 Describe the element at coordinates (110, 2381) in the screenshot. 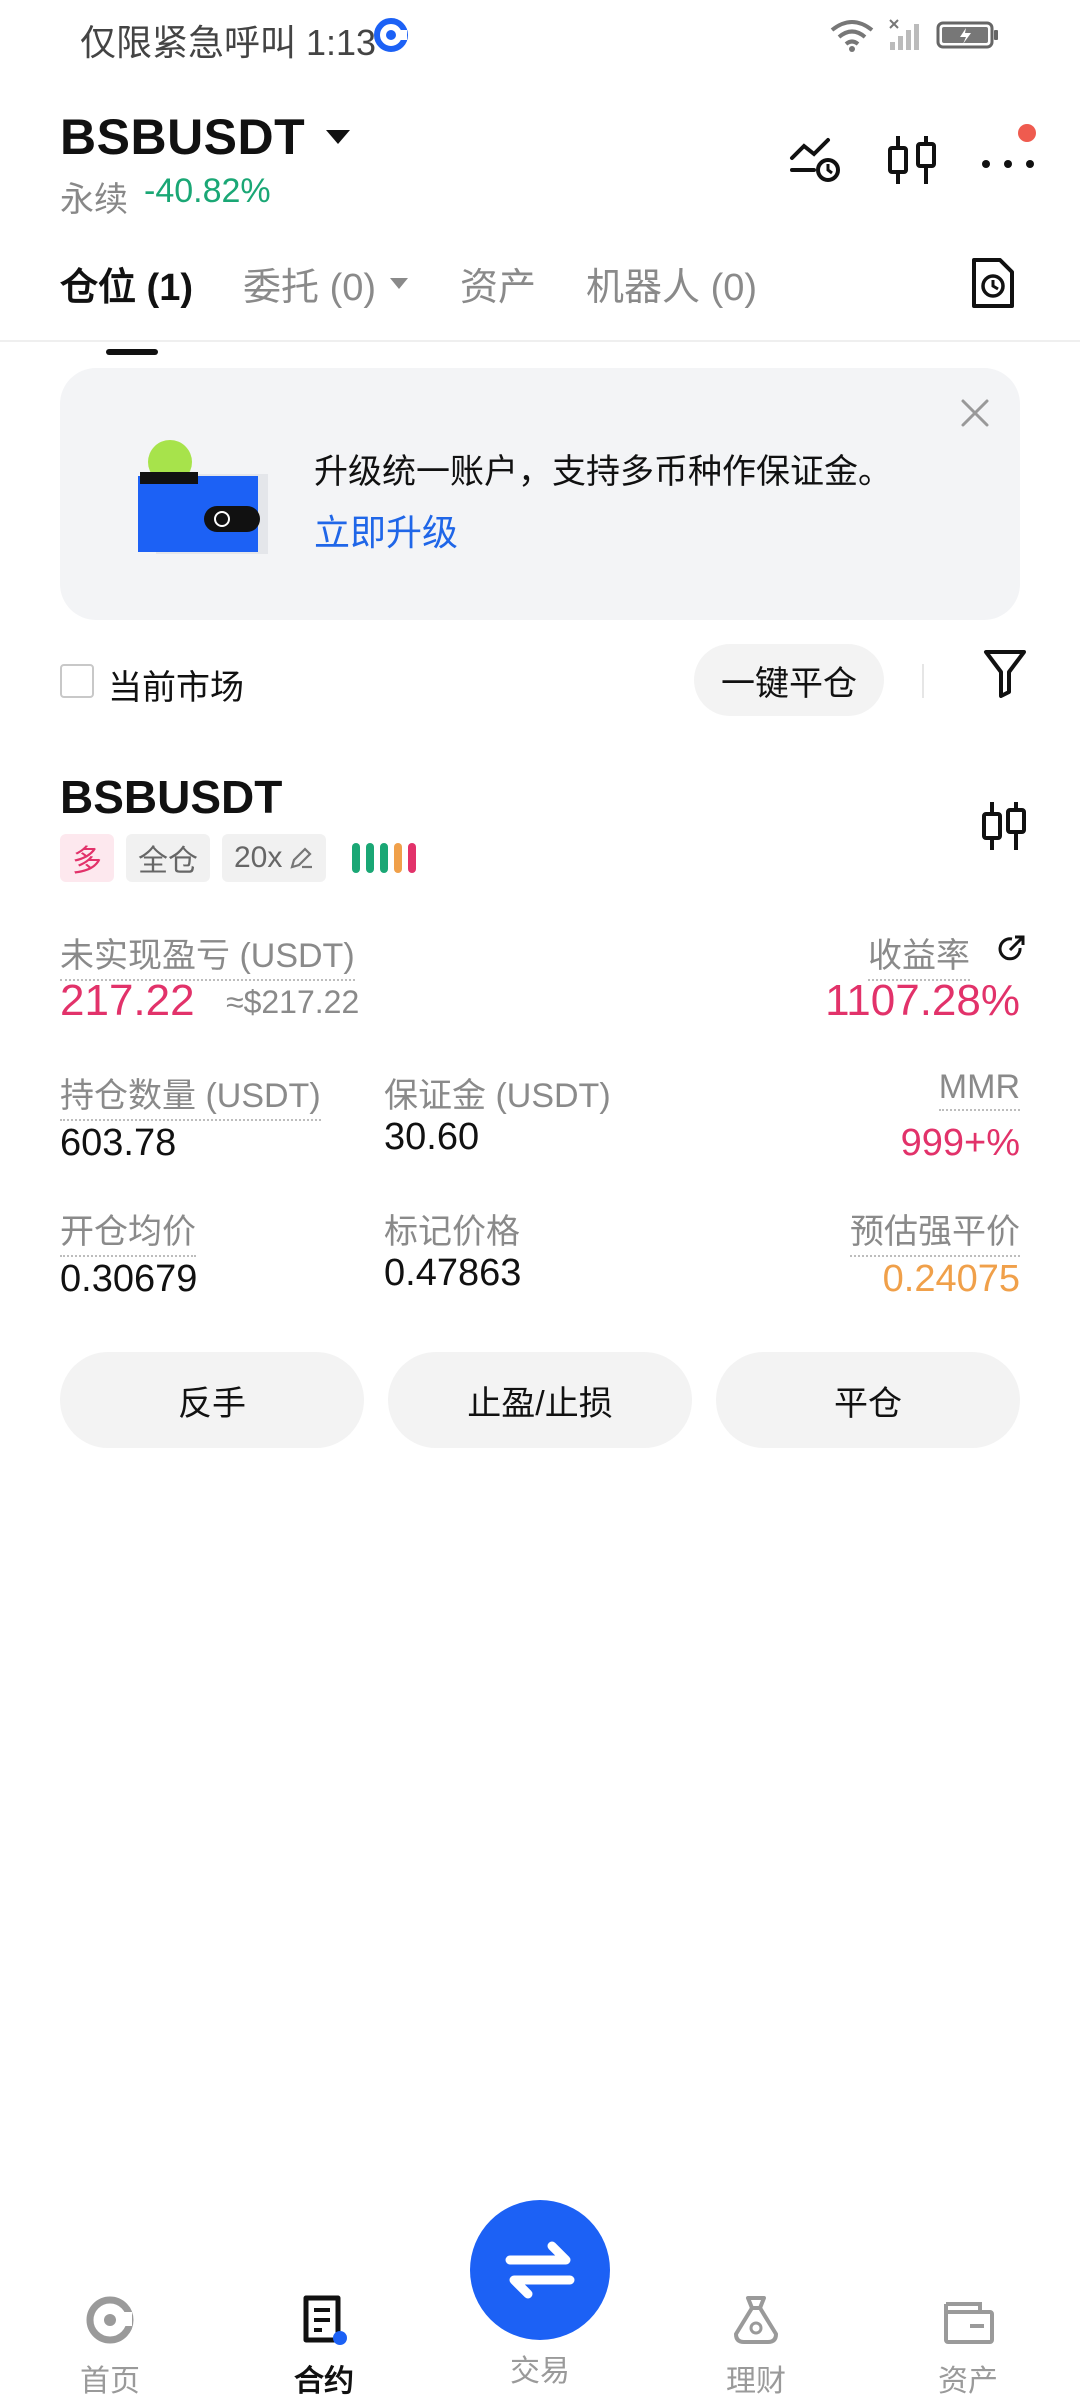

I see `nav-home-label: 首页` at that location.